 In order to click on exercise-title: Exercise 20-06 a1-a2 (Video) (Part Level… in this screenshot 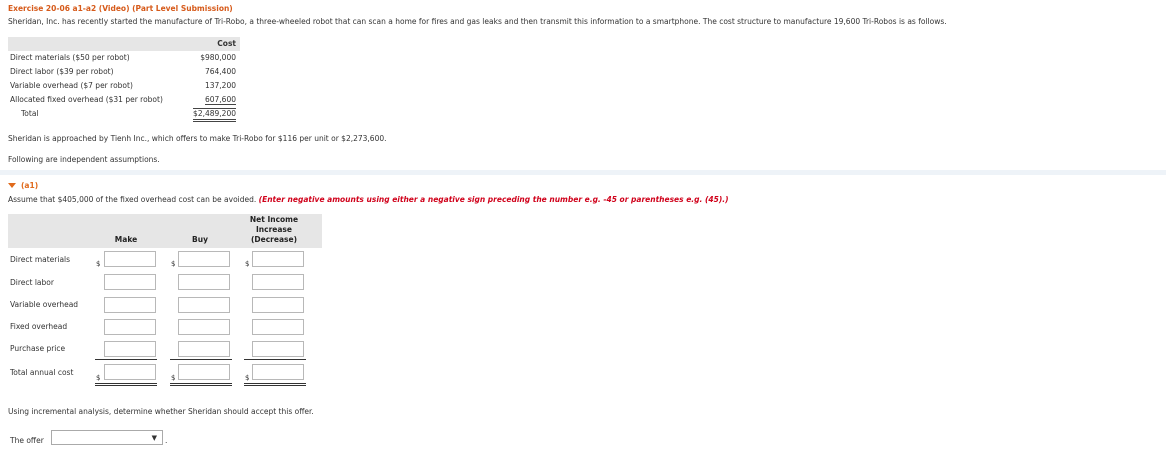, I will do `click(120, 8)`.